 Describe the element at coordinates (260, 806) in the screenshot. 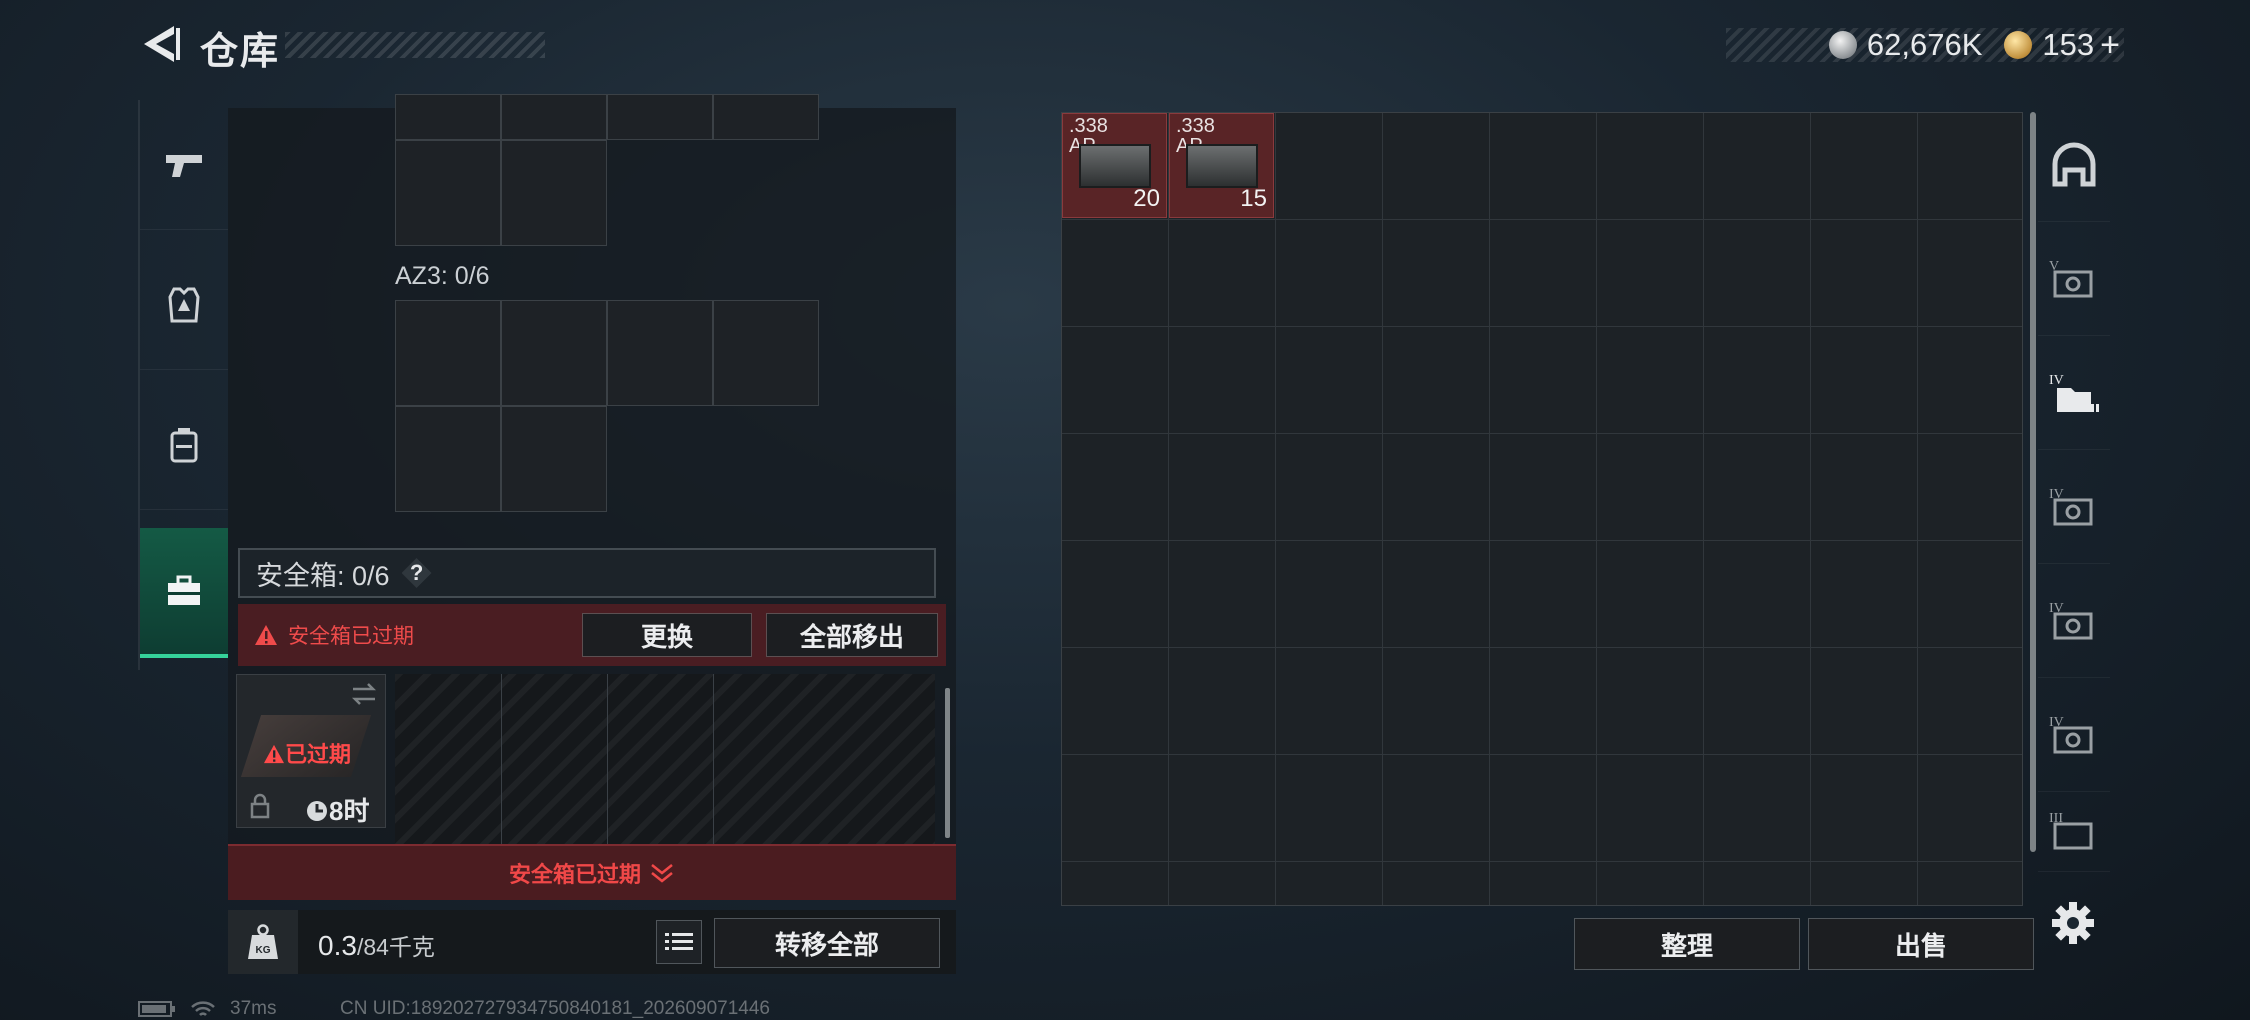

I see `lock-icon` at that location.